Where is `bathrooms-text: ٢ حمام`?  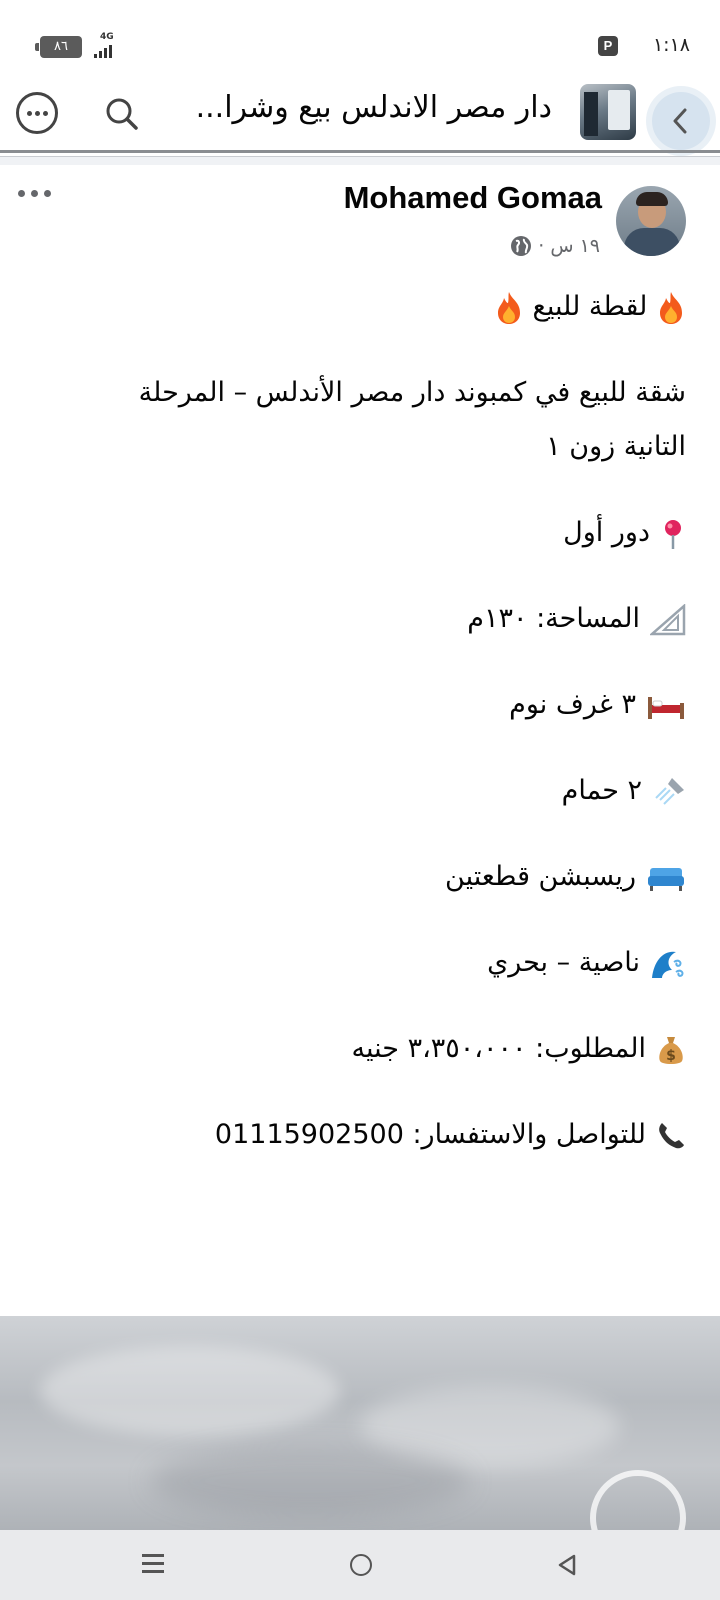 bathrooms-text: ٢ حمام is located at coordinates (601, 790).